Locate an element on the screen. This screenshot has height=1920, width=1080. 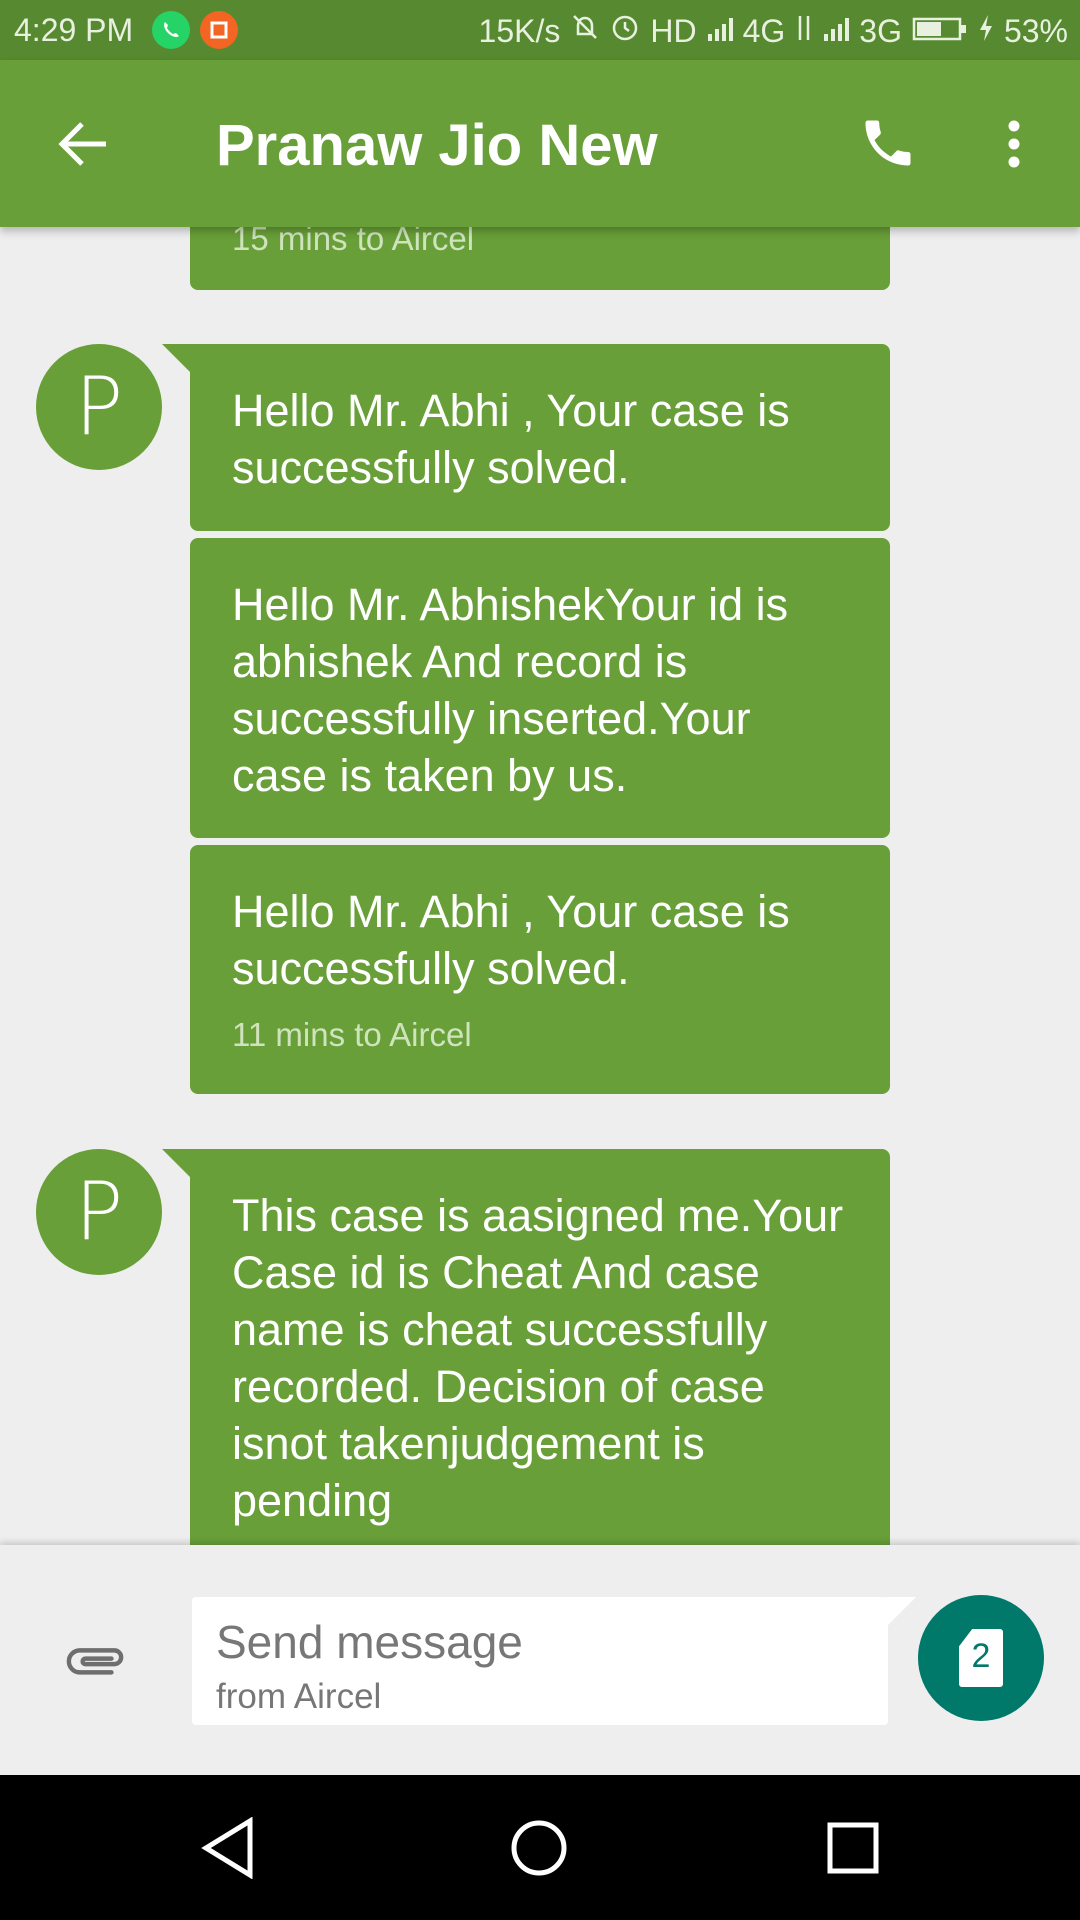
nav-back-icon is located at coordinates (228, 1850).